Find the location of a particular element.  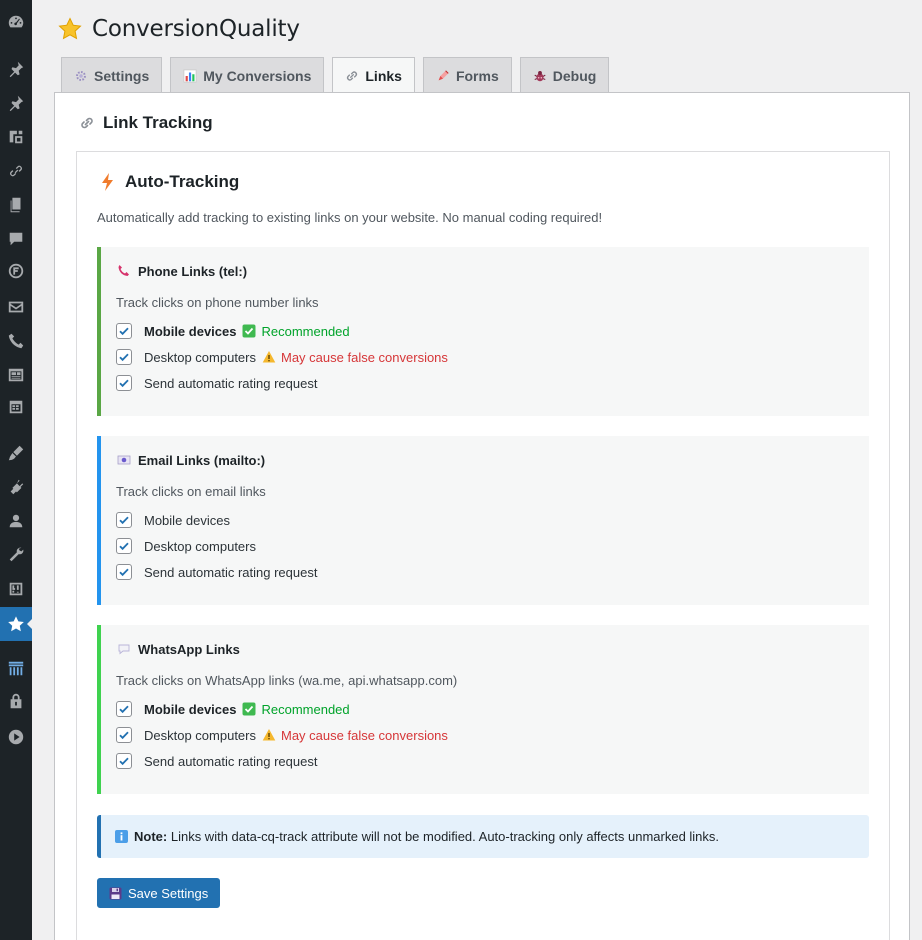

email-envelope-icon is located at coordinates (124, 460).